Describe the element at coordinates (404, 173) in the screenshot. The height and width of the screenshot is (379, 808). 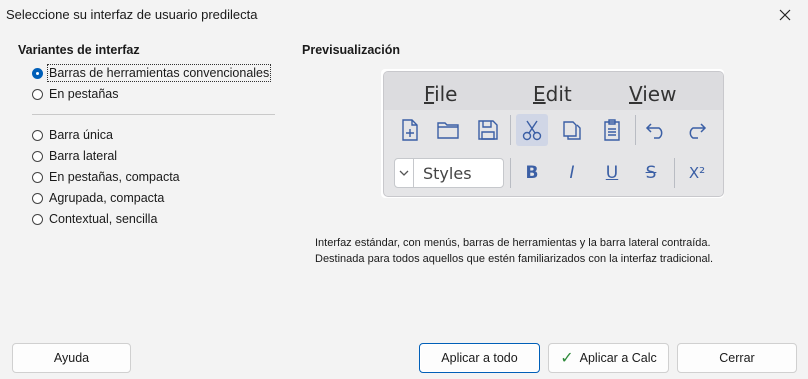
I see `chevron-down-icon` at that location.